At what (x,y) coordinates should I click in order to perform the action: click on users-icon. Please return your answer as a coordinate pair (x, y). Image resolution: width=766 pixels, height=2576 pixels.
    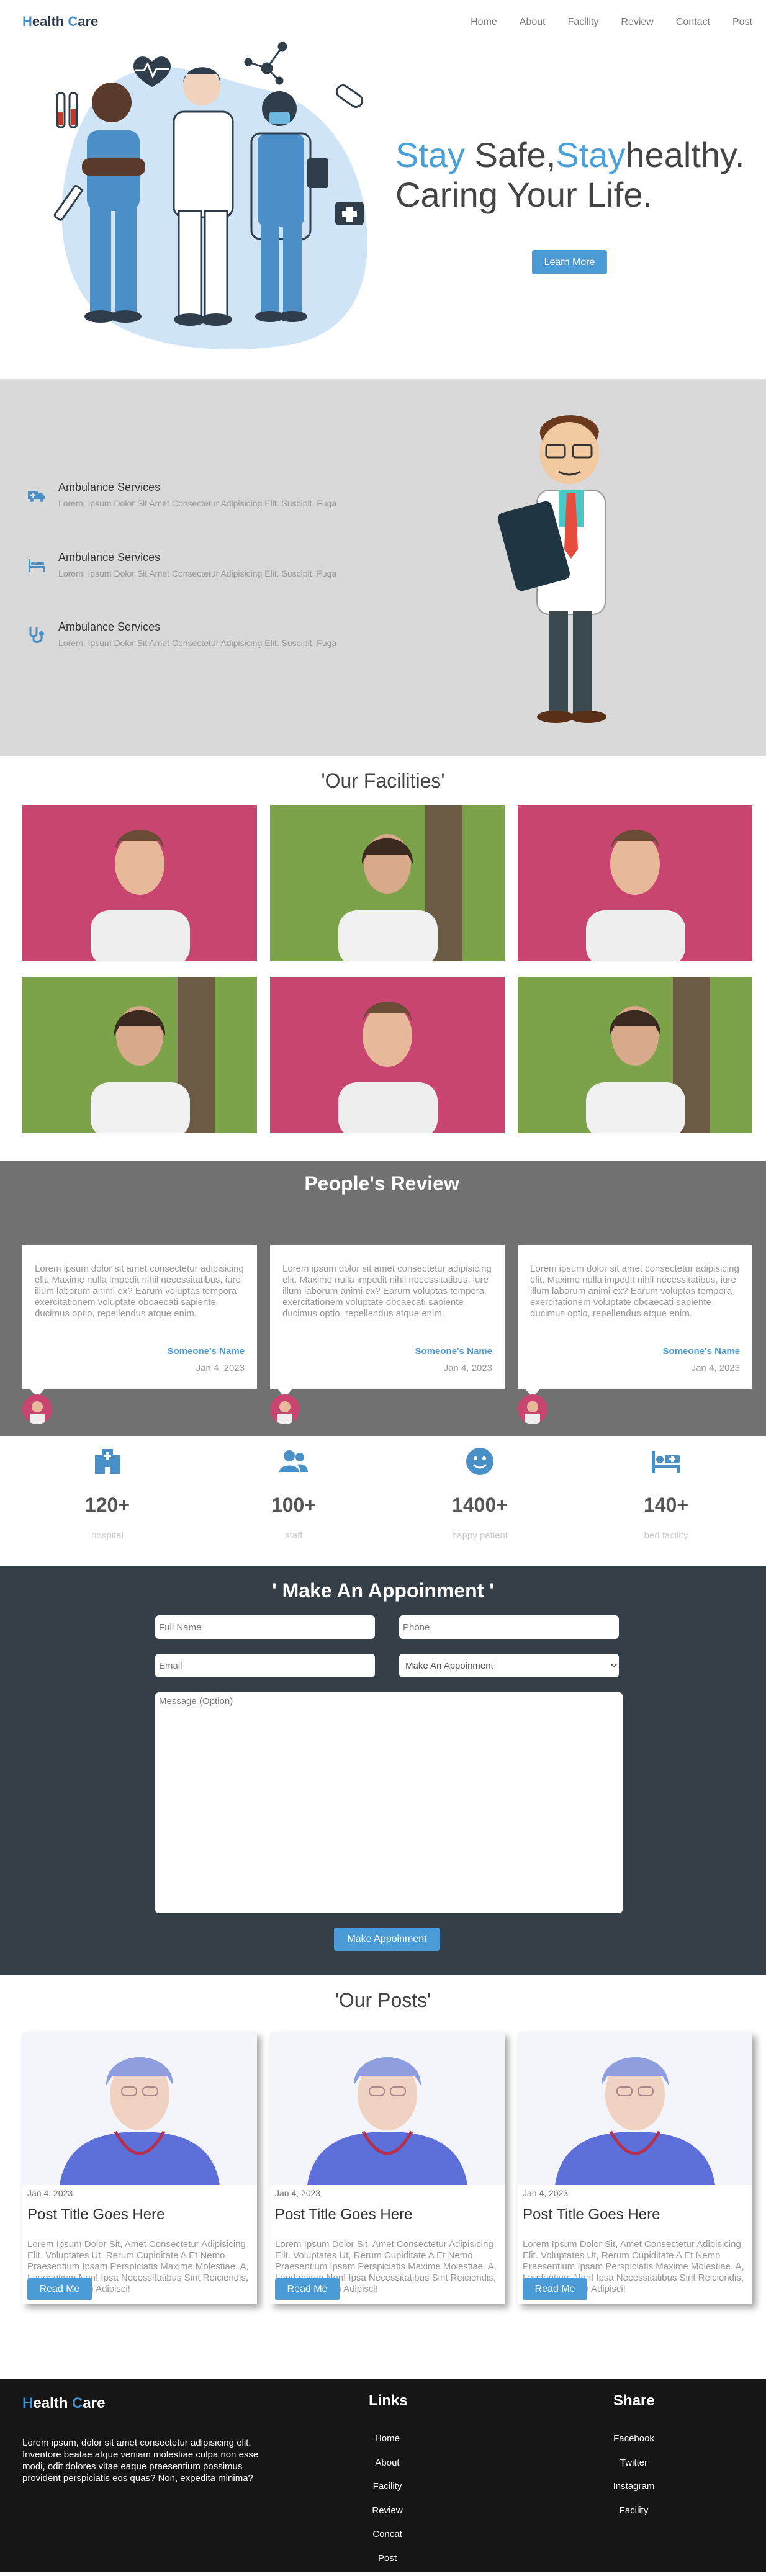
    Looking at the image, I should click on (293, 1462).